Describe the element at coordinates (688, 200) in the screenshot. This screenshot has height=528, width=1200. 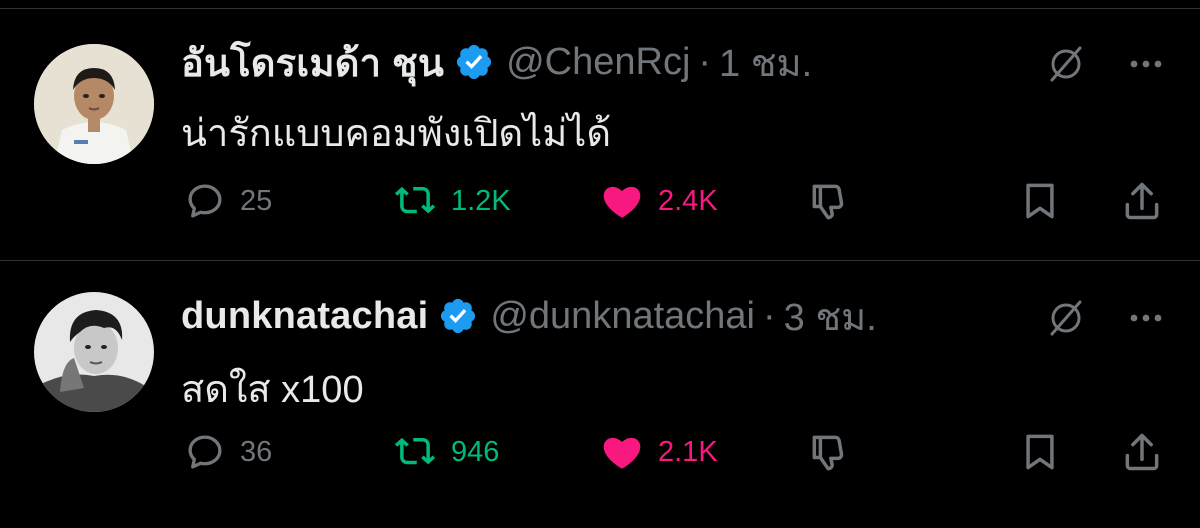
I see `like-count: 2.4K` at that location.